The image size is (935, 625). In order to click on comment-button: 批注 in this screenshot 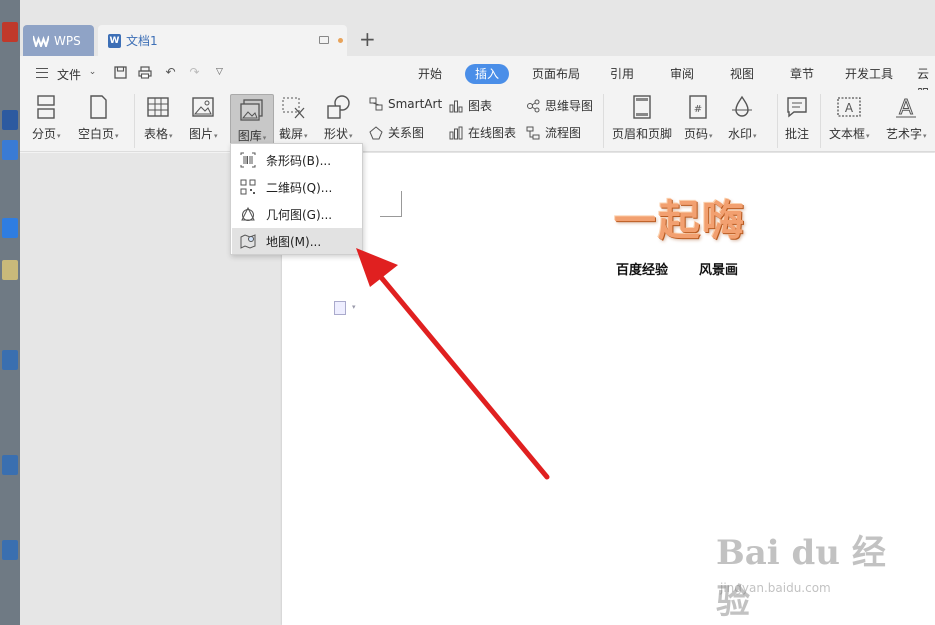, I will do `click(797, 118)`.